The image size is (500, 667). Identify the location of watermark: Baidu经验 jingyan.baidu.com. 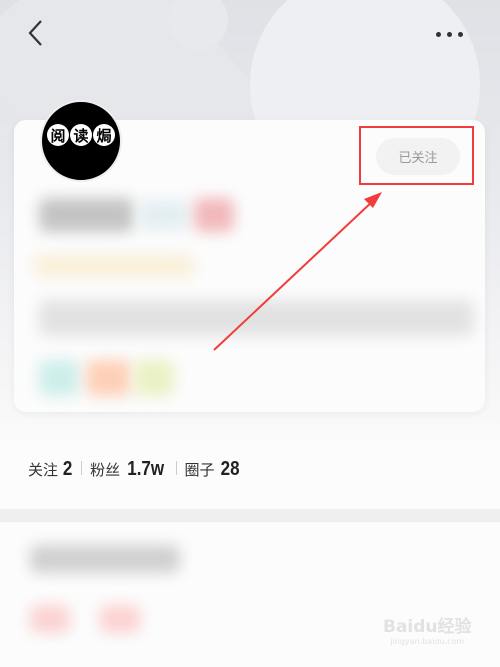
(427, 629).